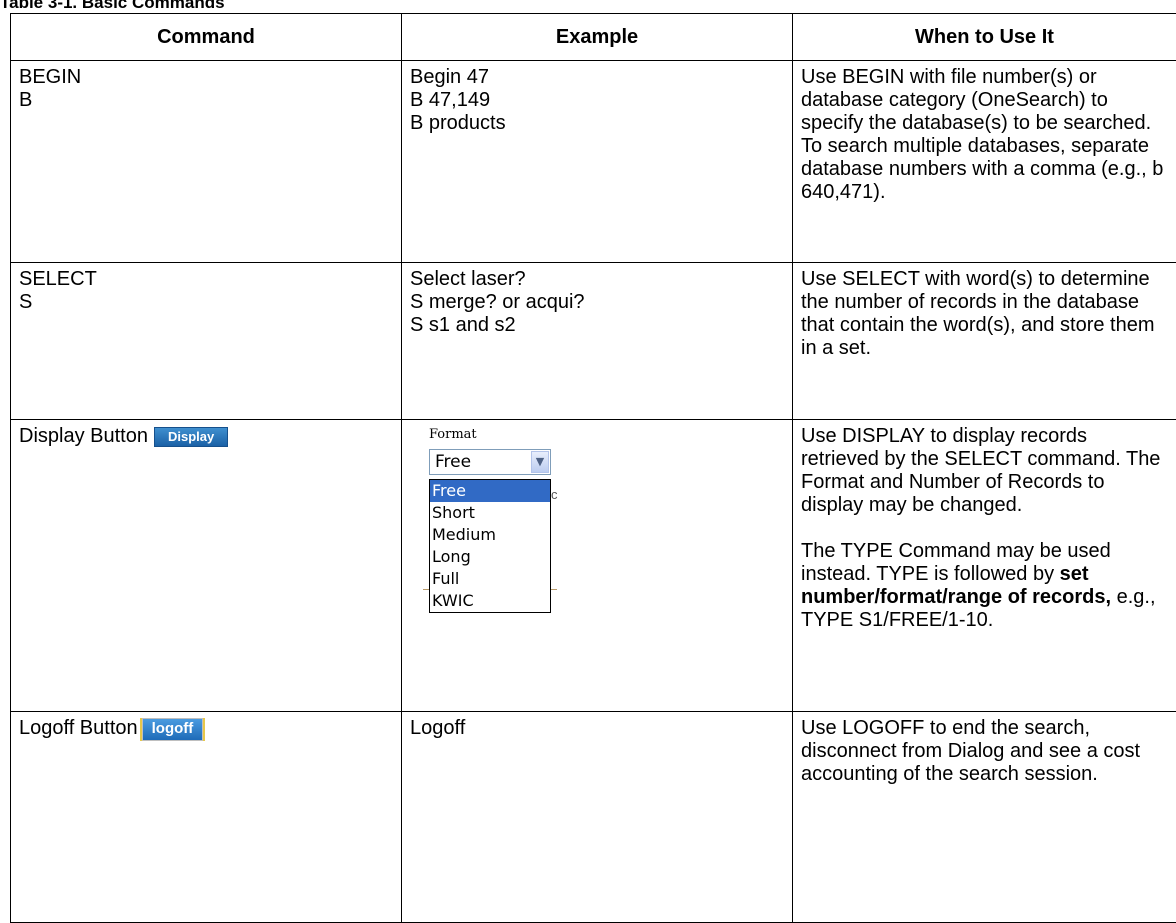  I want to click on cell-command: Logoff Button logoff, so click(206, 817).